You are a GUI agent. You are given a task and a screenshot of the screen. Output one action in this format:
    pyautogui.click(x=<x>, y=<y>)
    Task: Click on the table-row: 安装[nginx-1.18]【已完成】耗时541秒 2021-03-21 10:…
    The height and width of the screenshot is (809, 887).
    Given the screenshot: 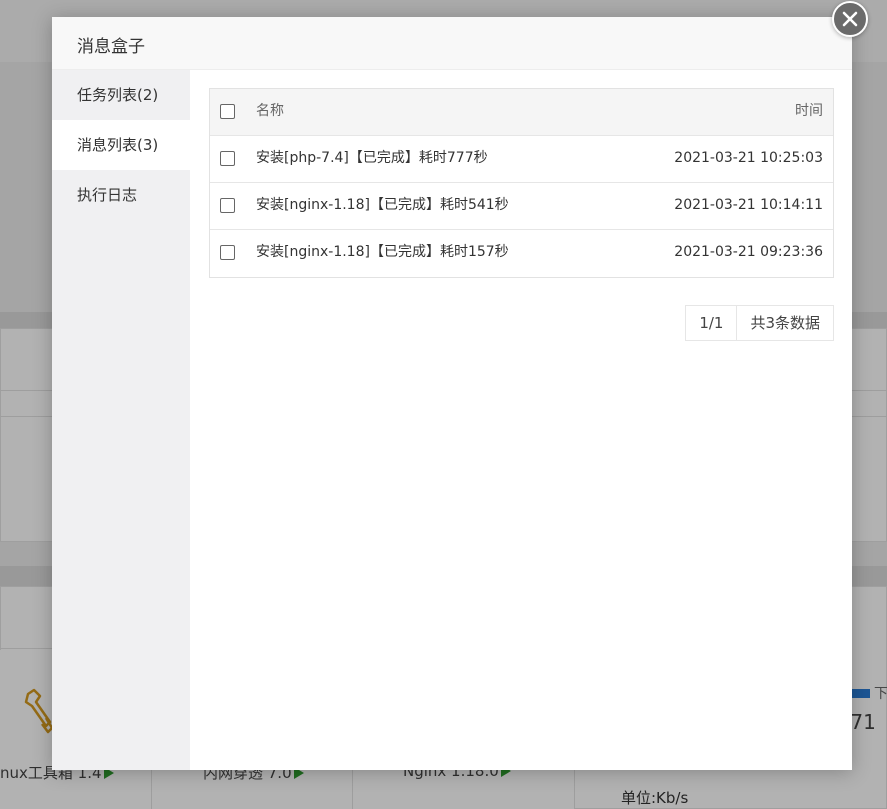 What is the action you would take?
    pyautogui.click(x=521, y=206)
    